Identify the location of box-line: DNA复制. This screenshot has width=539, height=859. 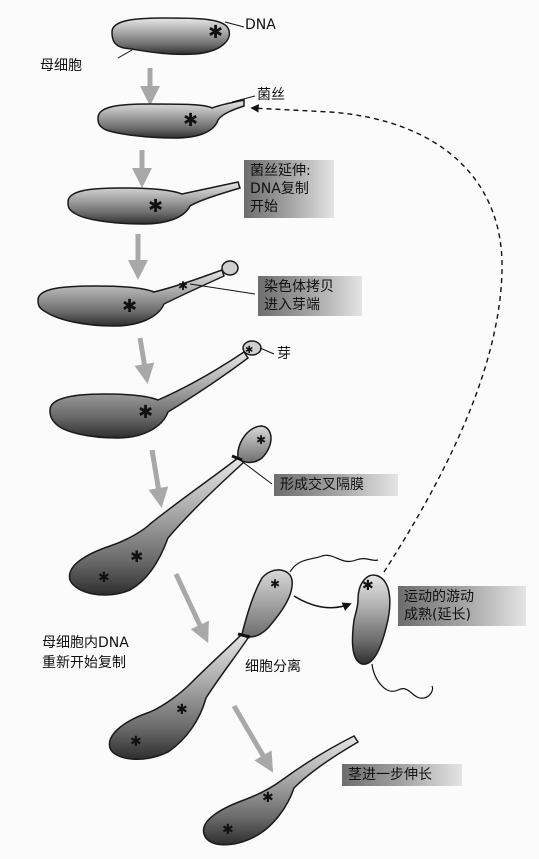
(279, 189).